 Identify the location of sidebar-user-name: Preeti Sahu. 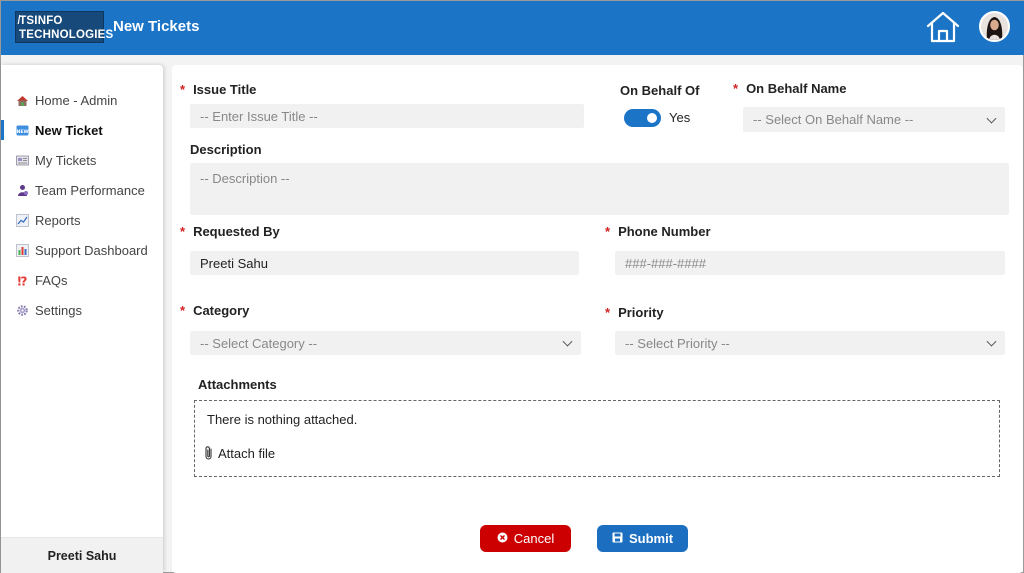
(82, 555).